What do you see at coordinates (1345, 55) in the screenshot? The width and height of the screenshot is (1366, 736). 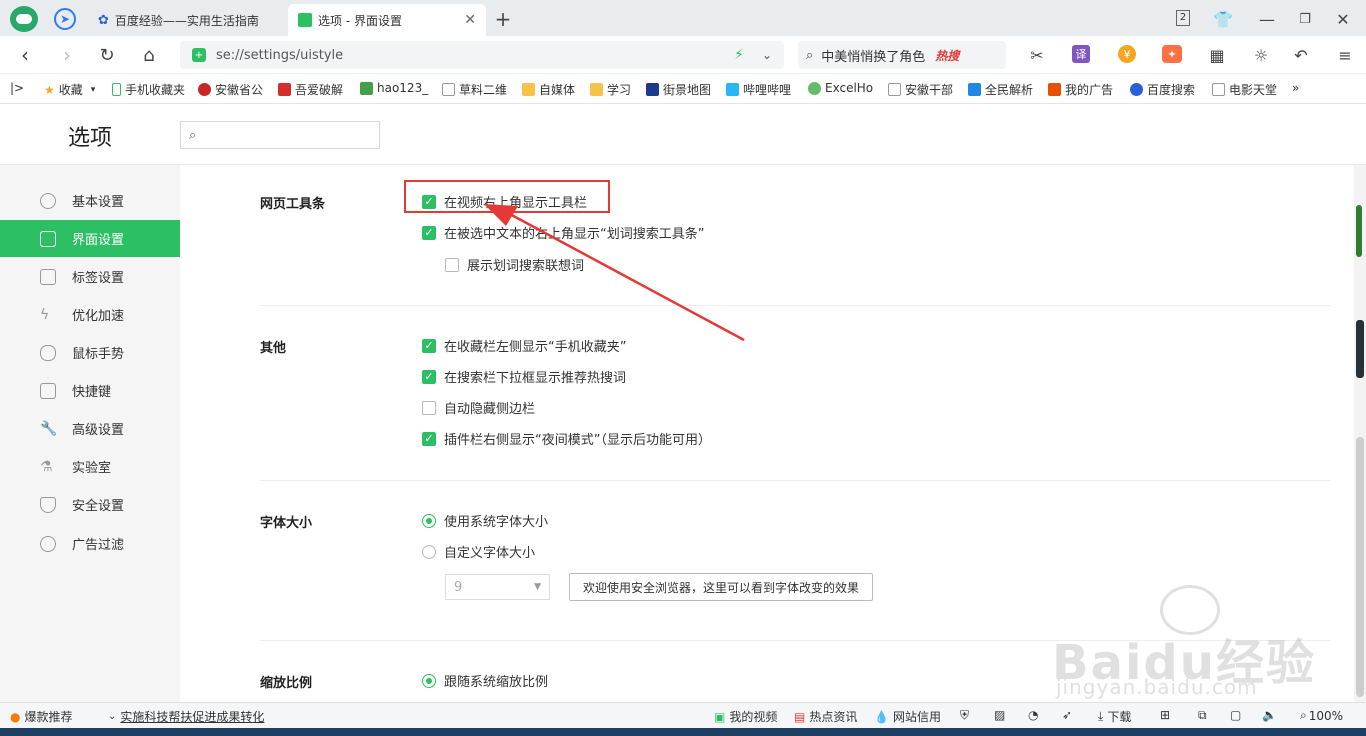 I see `menu-icon: ≡` at bounding box center [1345, 55].